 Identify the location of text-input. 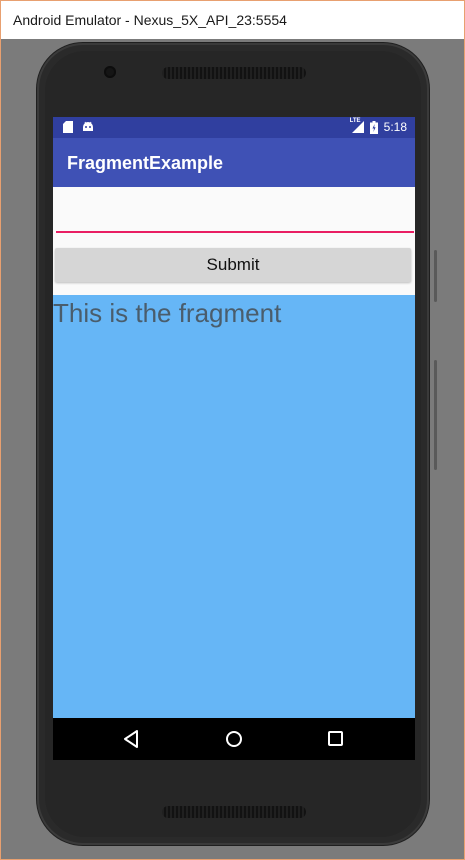
(235, 215).